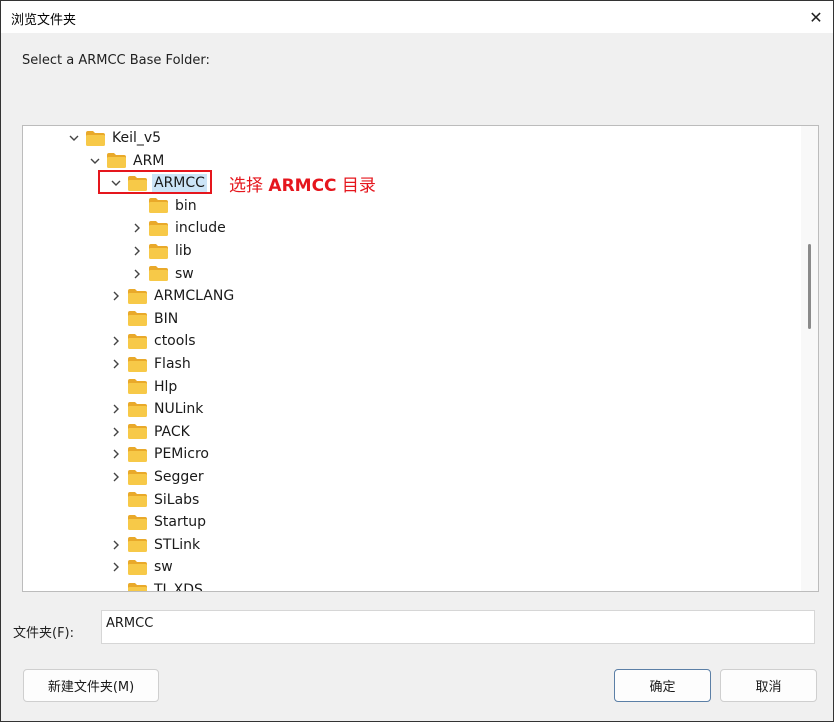 This screenshot has width=834, height=722. I want to click on tree-item-label: Startup, so click(180, 522).